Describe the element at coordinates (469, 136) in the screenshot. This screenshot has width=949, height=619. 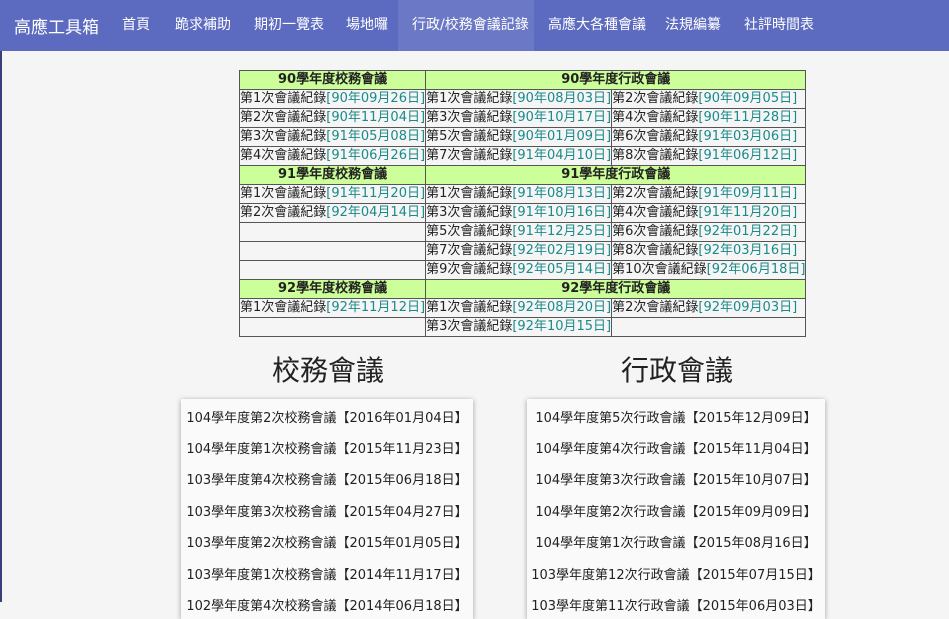
I see `record-label: 第5次會議紀錄` at that location.